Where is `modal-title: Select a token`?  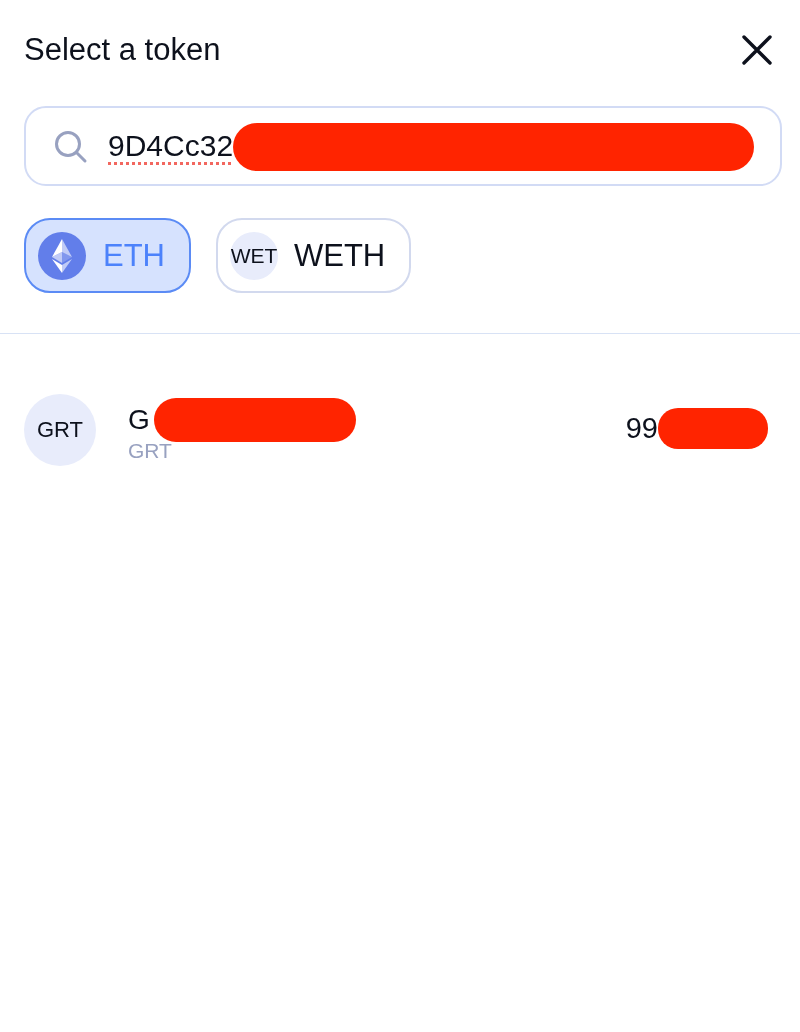
modal-title: Select a token is located at coordinates (122, 50).